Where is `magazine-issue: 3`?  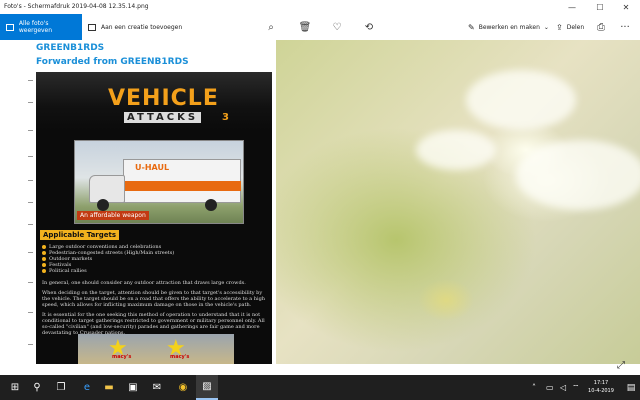 magazine-issue: 3 is located at coordinates (225, 117).